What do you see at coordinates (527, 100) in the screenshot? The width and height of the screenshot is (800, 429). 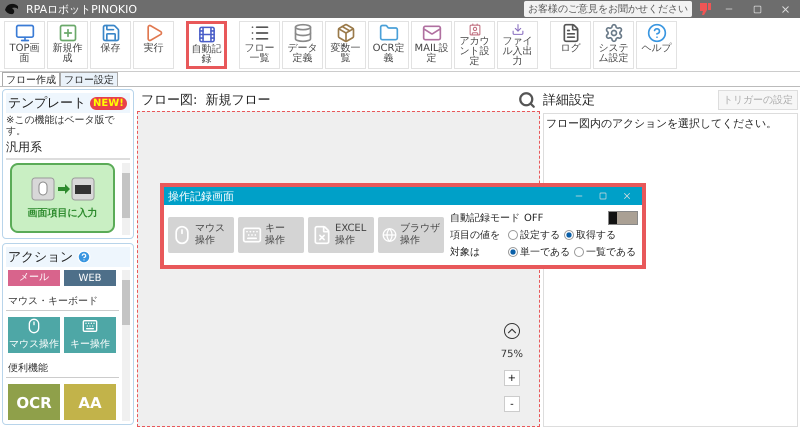 I see `search-icon` at bounding box center [527, 100].